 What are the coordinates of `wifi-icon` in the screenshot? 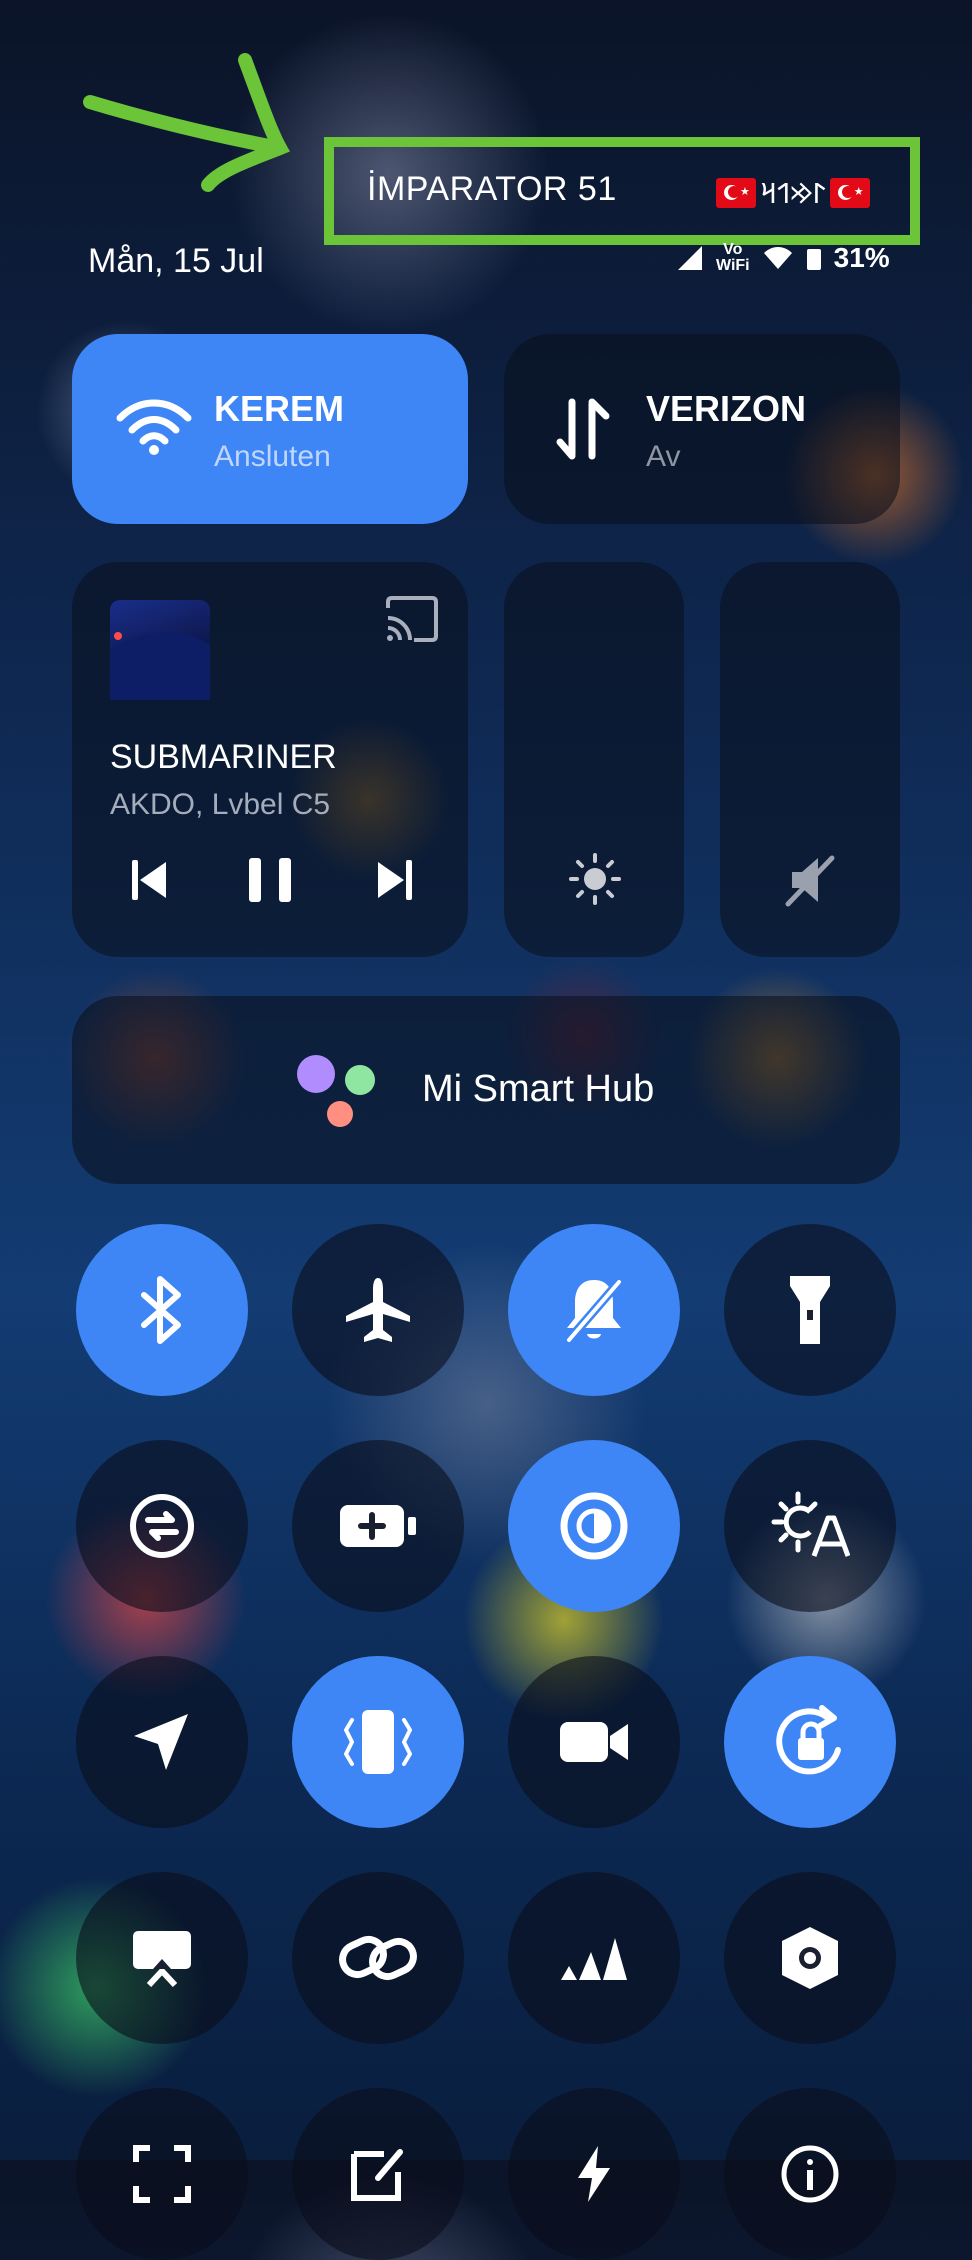 It's located at (154, 427).